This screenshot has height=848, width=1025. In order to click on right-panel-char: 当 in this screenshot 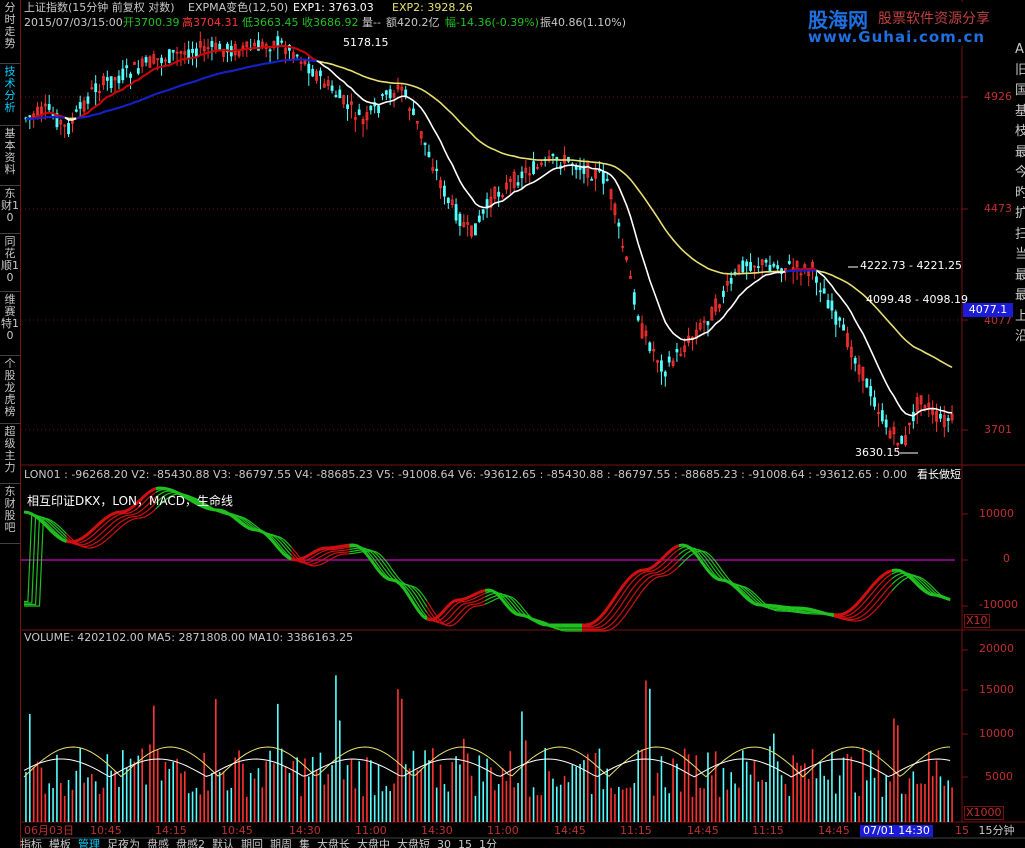, I will do `click(1020, 254)`.